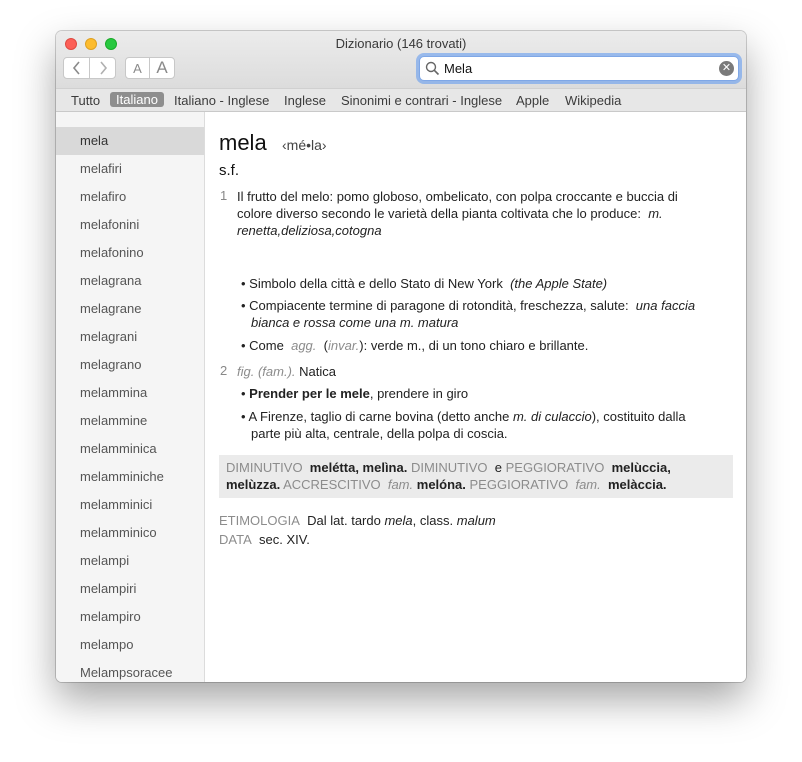  I want to click on etymology-label: ETIMOLOGIA, so click(259, 520).